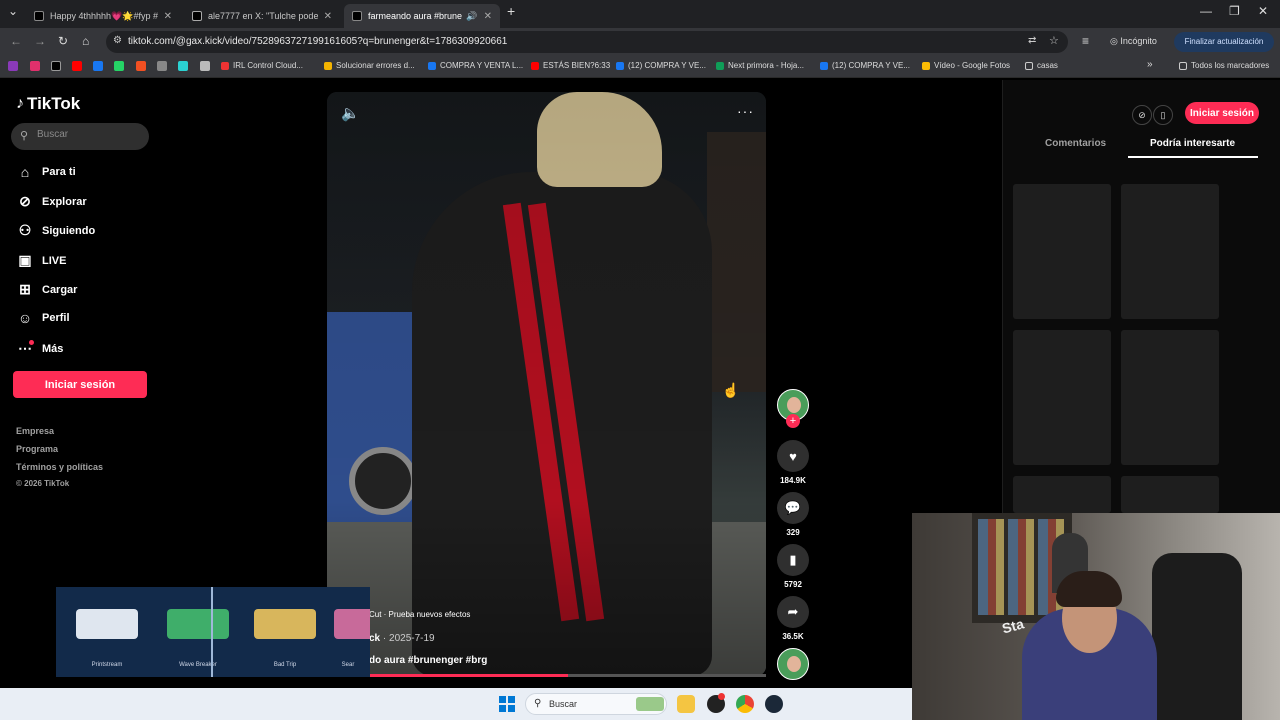 This screenshot has width=1280, height=720. Describe the element at coordinates (98, 66) in the screenshot. I see `facebook-icon` at that location.